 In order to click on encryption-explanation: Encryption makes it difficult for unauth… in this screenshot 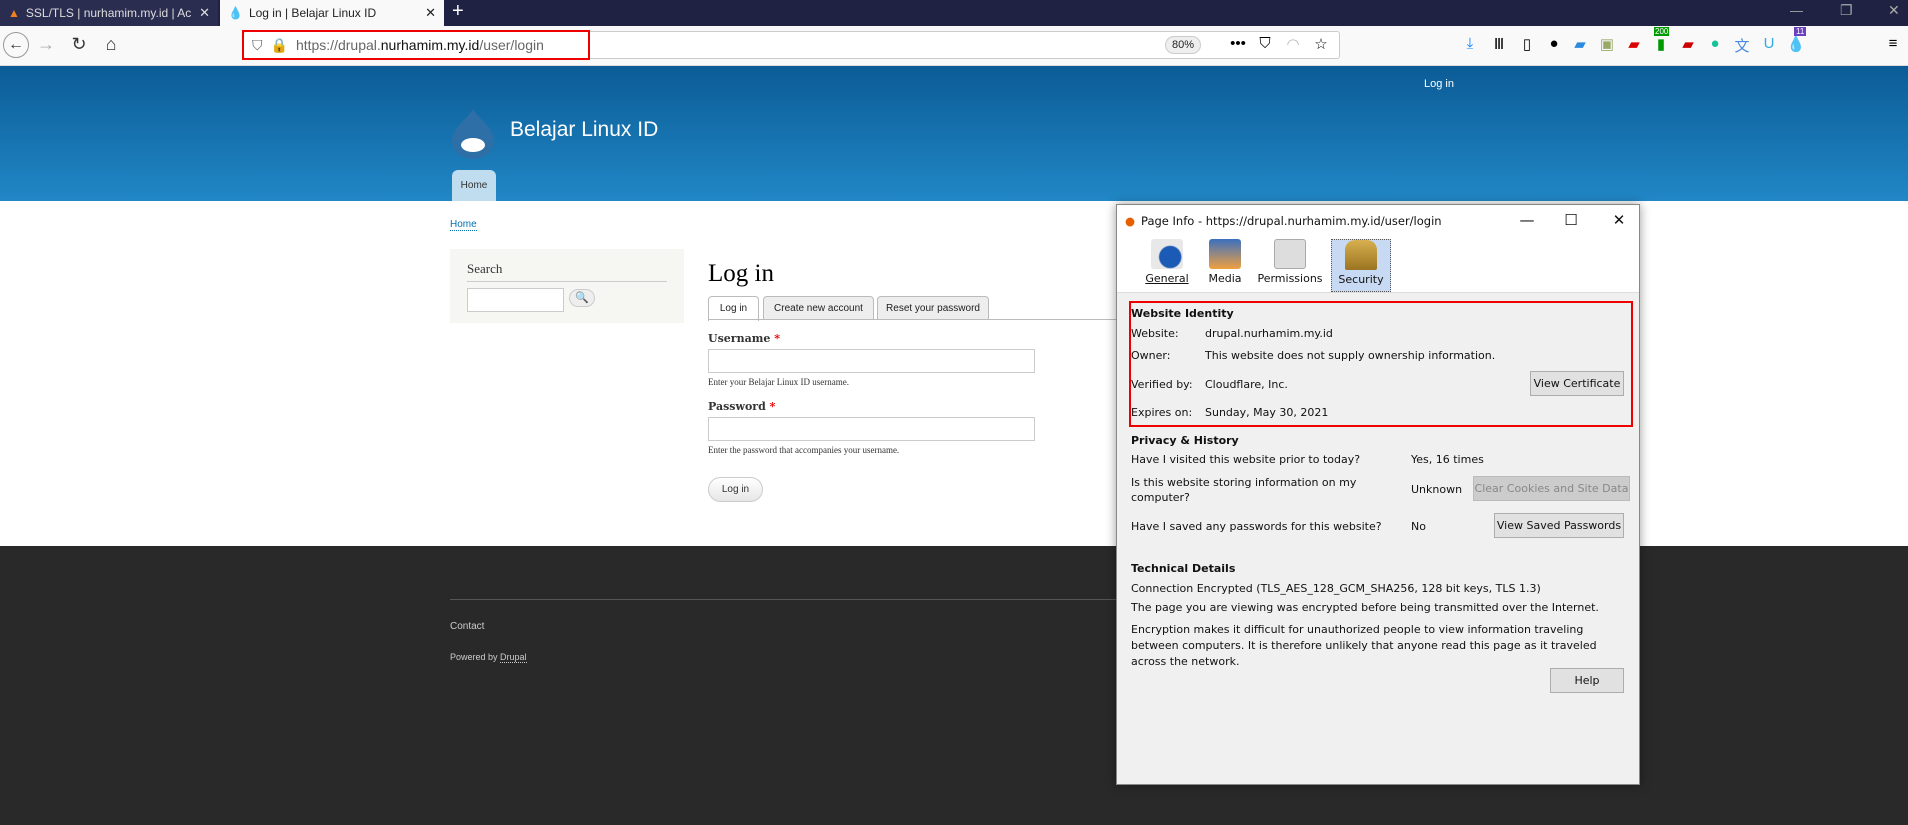, I will do `click(1364, 645)`.